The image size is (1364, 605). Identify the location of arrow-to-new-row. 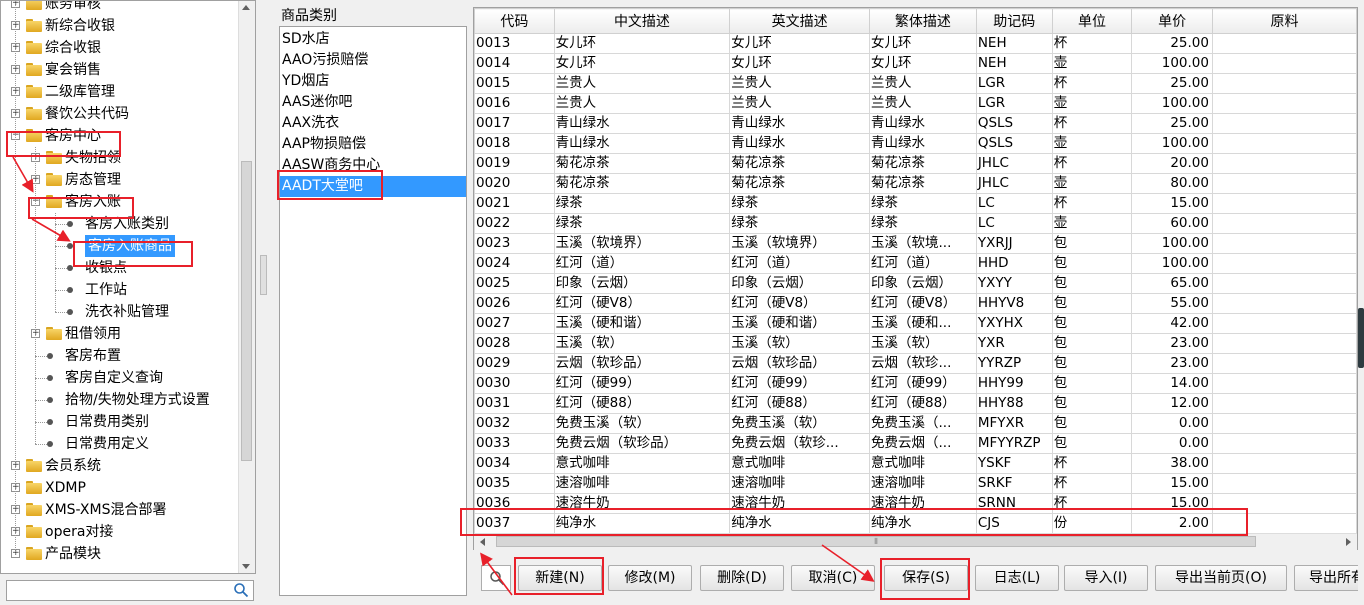
(496, 574).